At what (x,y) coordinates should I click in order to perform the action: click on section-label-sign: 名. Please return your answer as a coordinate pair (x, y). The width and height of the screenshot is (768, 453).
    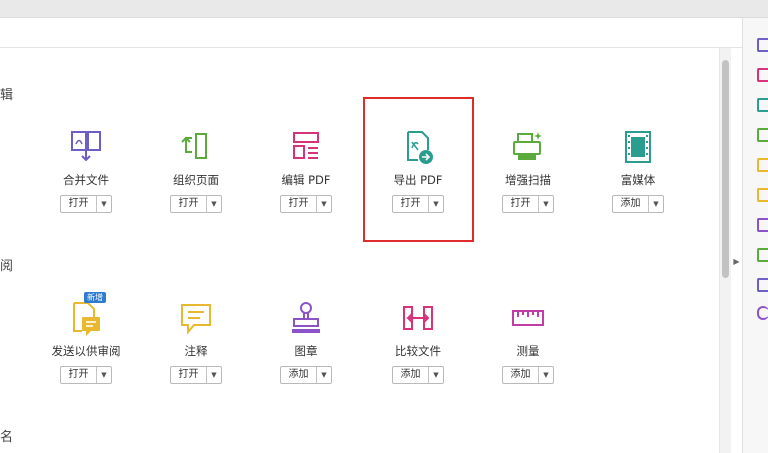
    Looking at the image, I should click on (7, 437).